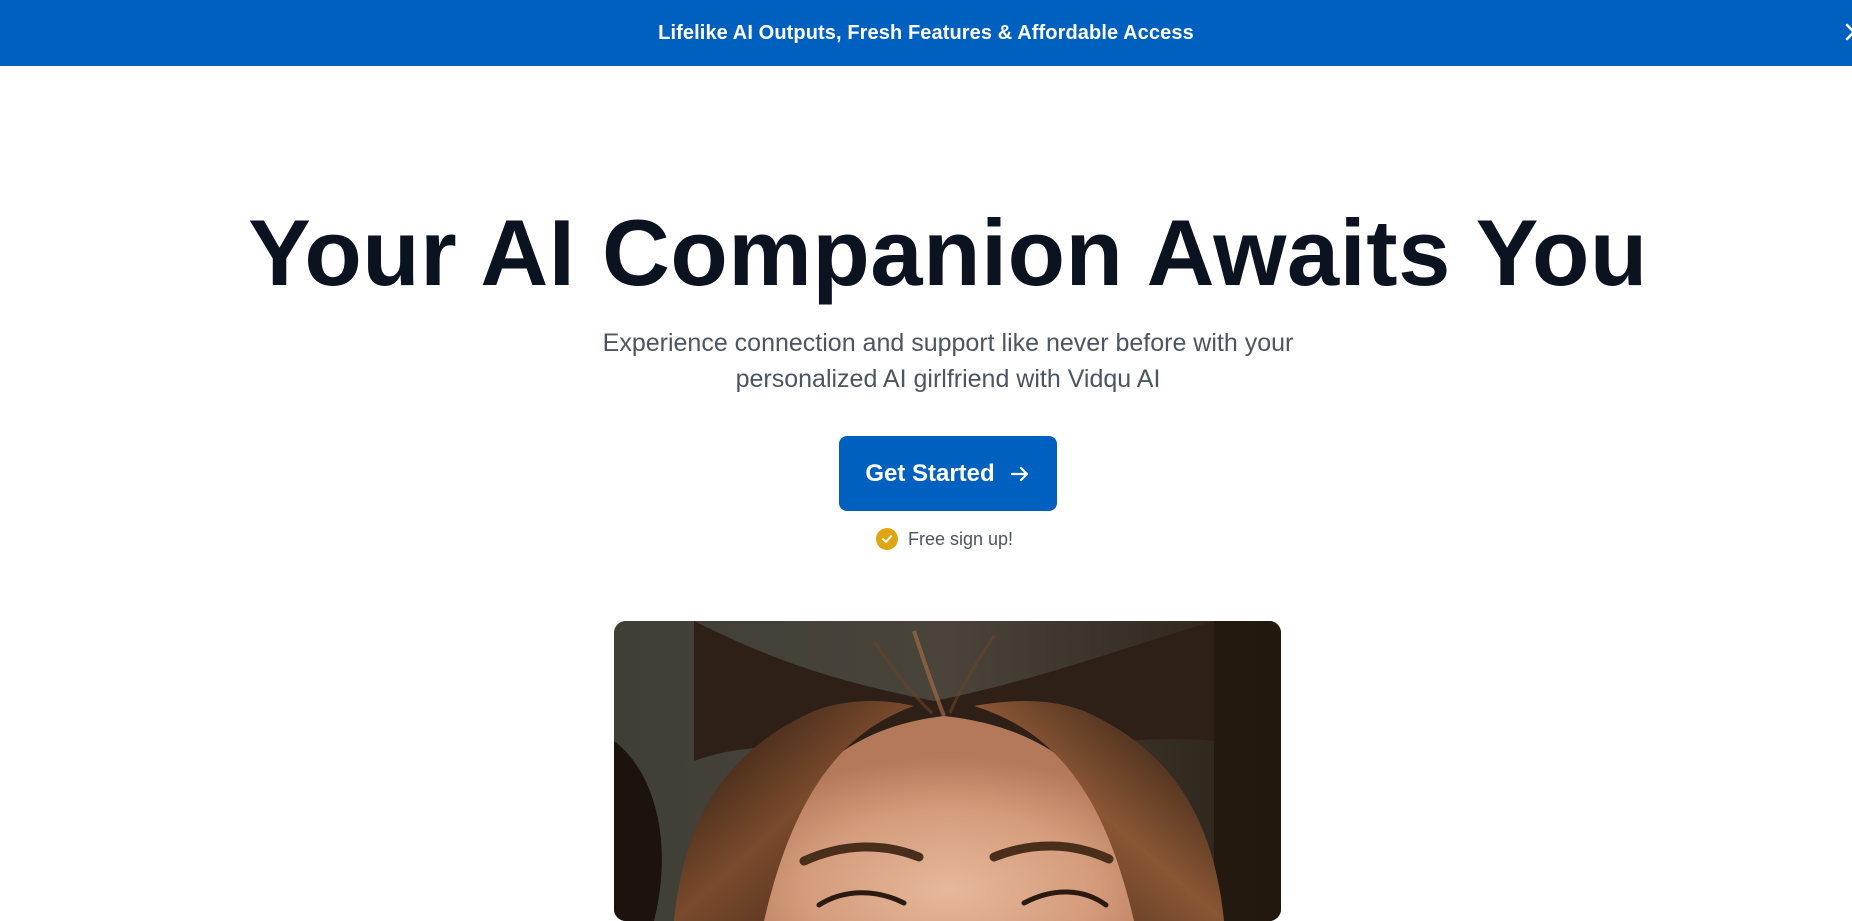 The width and height of the screenshot is (1852, 921). I want to click on check-circle-icon, so click(887, 539).